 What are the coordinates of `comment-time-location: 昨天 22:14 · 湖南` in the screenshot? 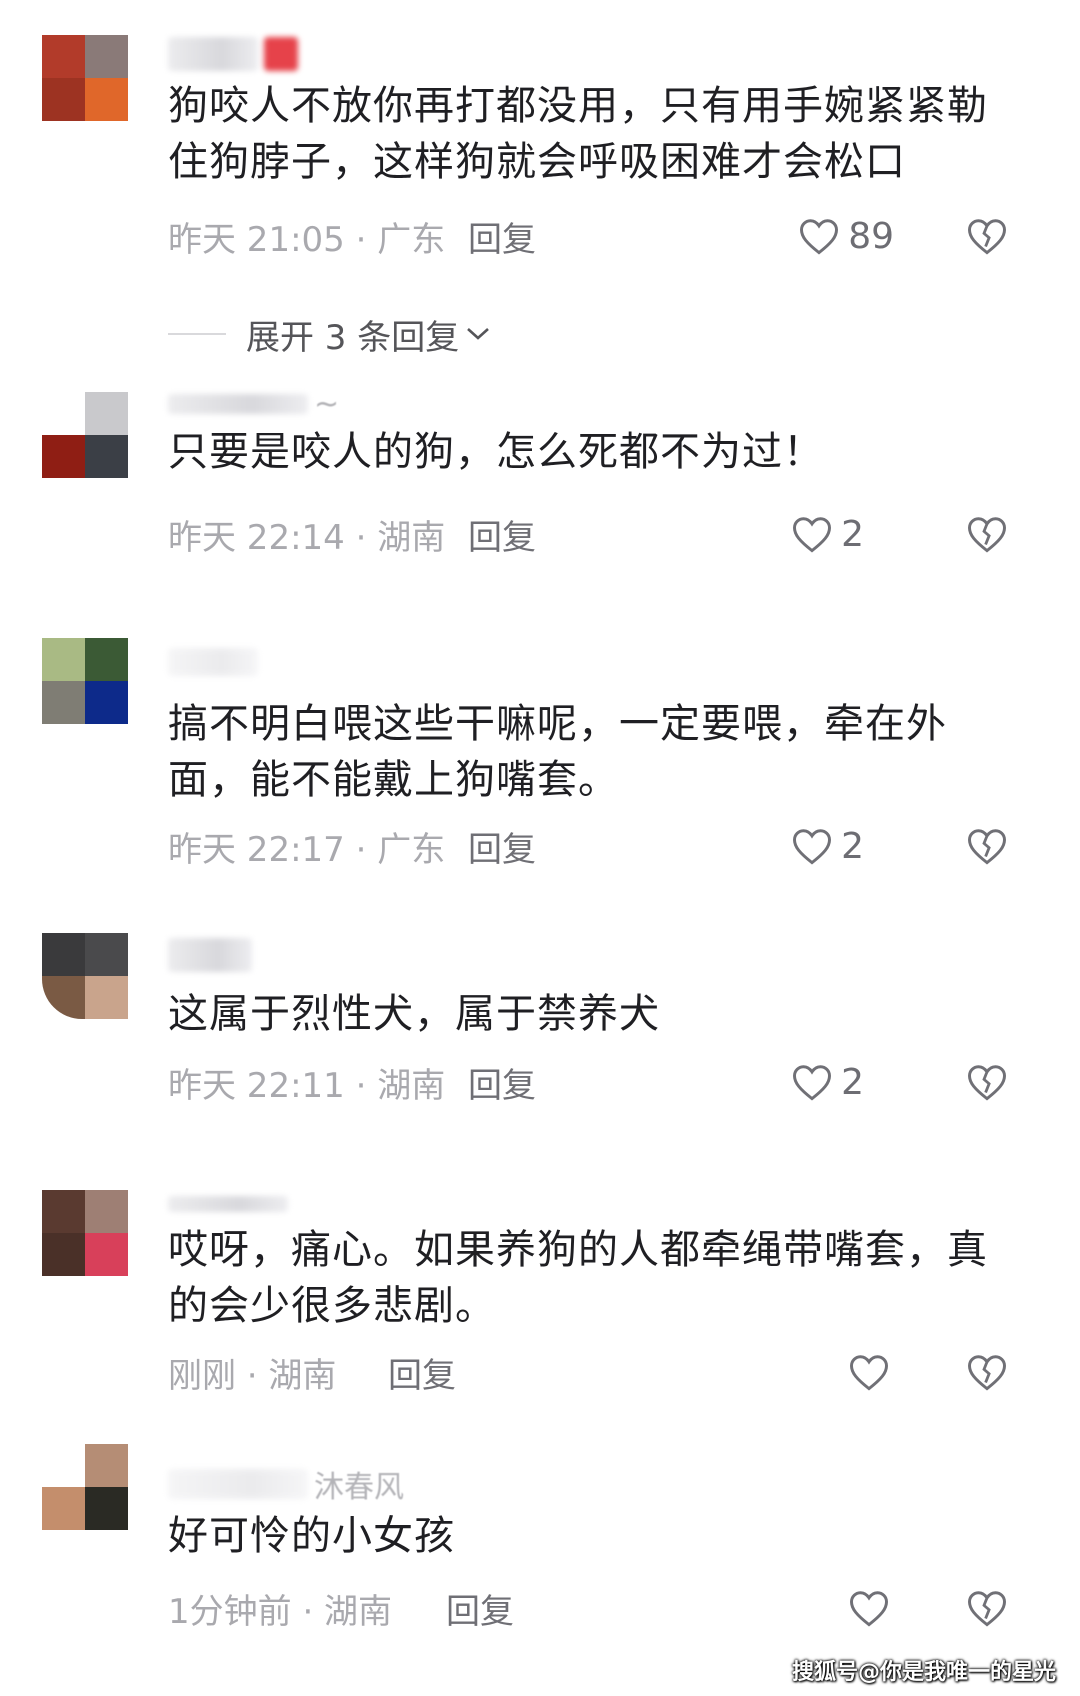 It's located at (307, 537).